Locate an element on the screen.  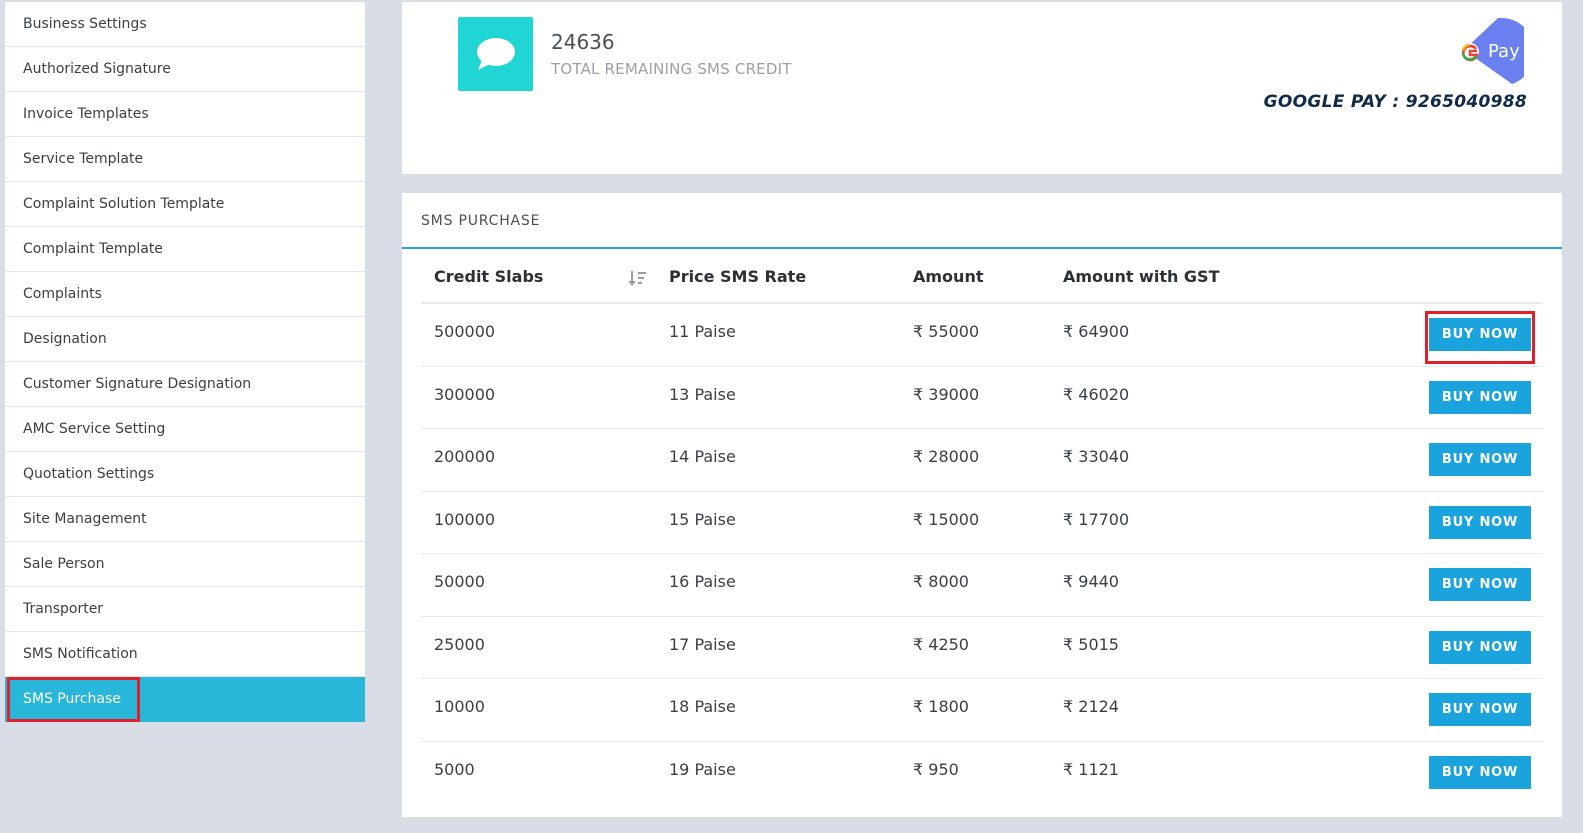
sms-rate-cell: 13 Paise is located at coordinates (702, 394).